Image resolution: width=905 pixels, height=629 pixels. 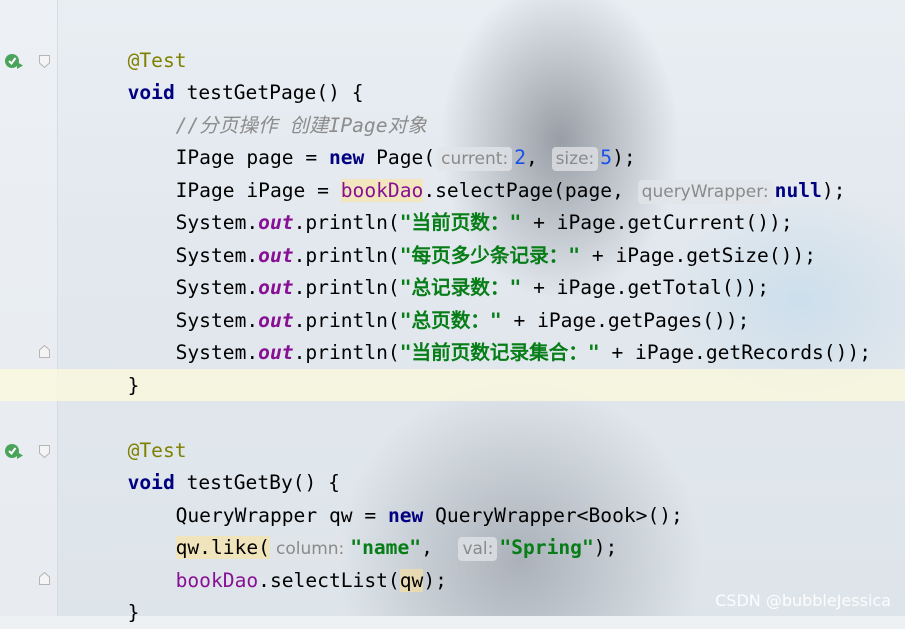 What do you see at coordinates (546, 547) in the screenshot?
I see `string-literal: "Spring"` at bounding box center [546, 547].